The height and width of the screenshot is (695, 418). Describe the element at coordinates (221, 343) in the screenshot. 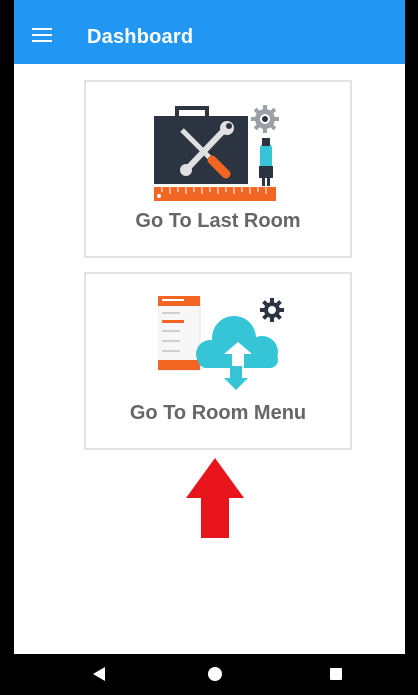

I see `cloud-upload-icon` at that location.